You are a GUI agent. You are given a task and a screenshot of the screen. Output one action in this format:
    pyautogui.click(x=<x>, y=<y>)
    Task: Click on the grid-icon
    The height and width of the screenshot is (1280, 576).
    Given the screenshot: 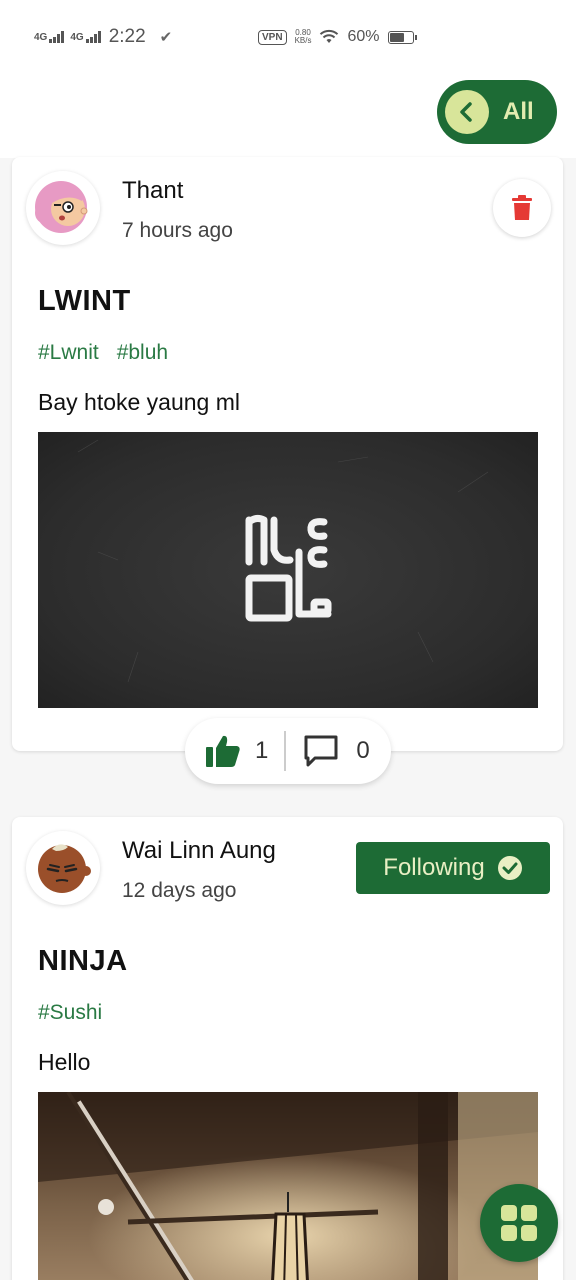 What is the action you would take?
    pyautogui.click(x=519, y=1223)
    